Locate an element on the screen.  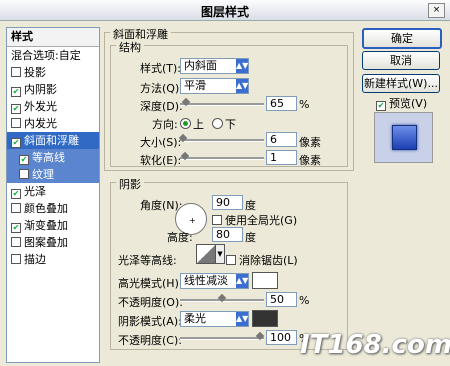
size-field: 6 is located at coordinates (281, 139).